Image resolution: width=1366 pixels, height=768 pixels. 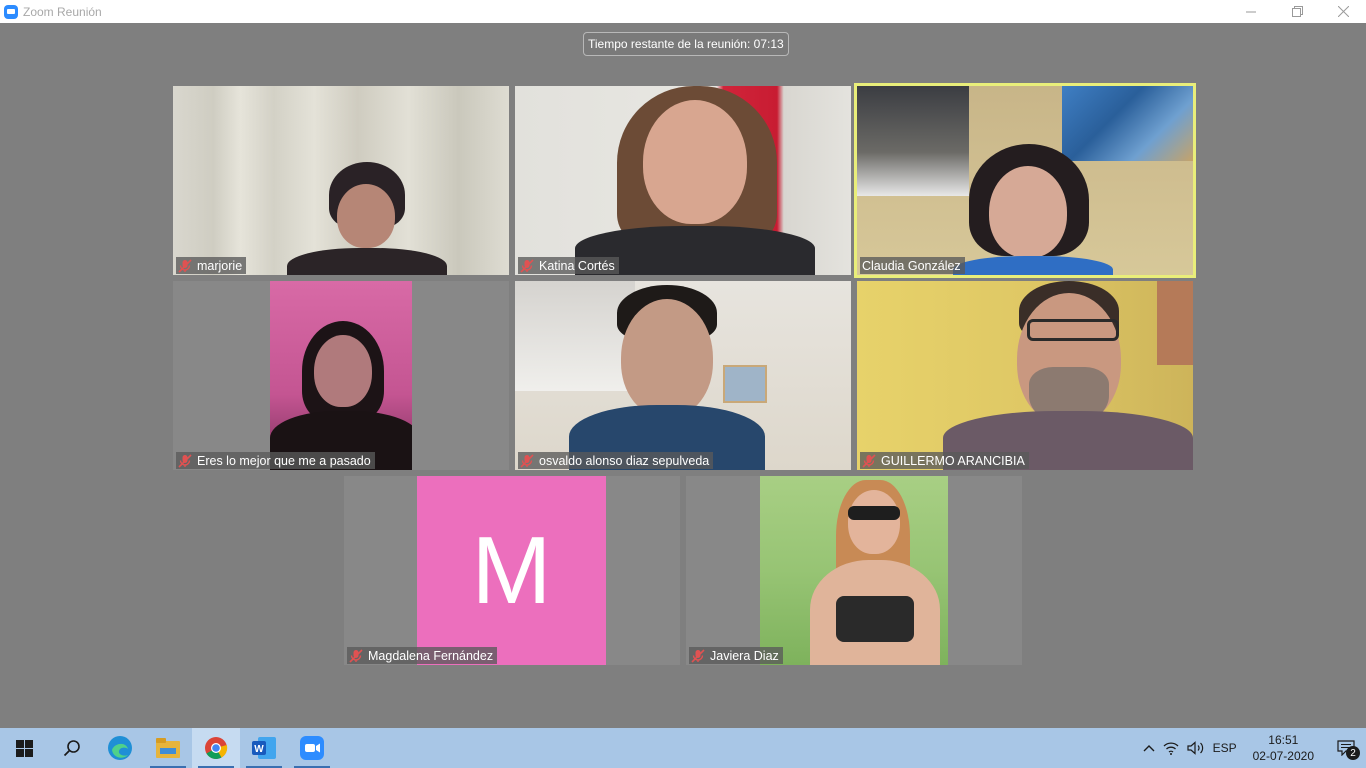 I want to click on clock-date: 02-07-2020, so click(x=1283, y=756).